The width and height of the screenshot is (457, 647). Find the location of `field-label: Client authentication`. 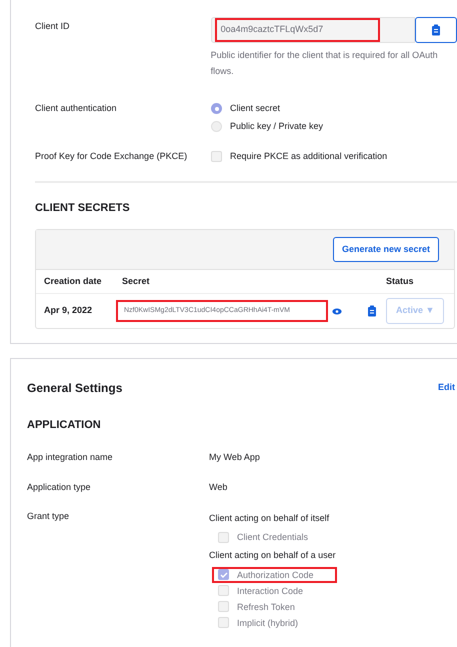

field-label: Client authentication is located at coordinates (76, 108).